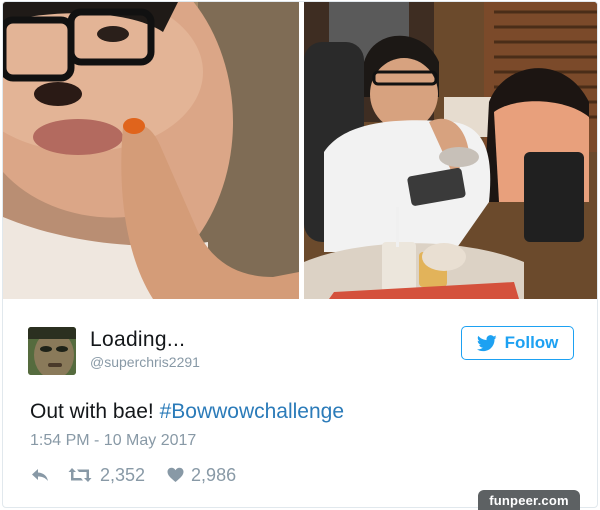 Image resolution: width=600 pixels, height=510 pixels. What do you see at coordinates (95, 411) in the screenshot?
I see `tweet-body: Out with bae!` at bounding box center [95, 411].